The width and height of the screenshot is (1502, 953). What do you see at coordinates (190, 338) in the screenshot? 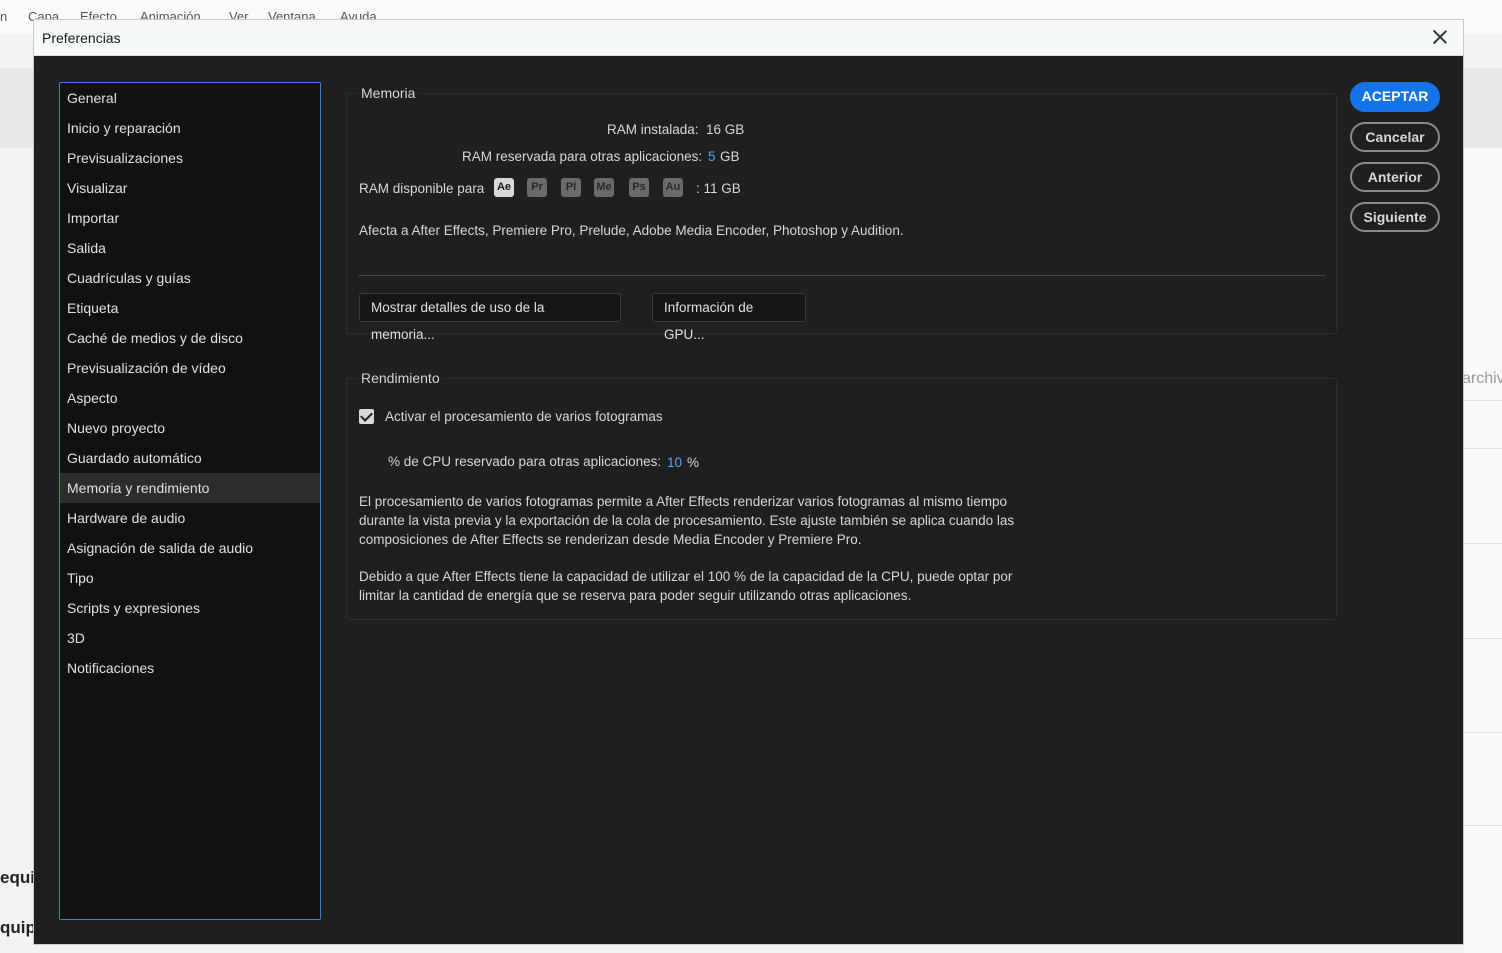
I see `sidebar-item-cache: Caché de medios y de disco` at bounding box center [190, 338].